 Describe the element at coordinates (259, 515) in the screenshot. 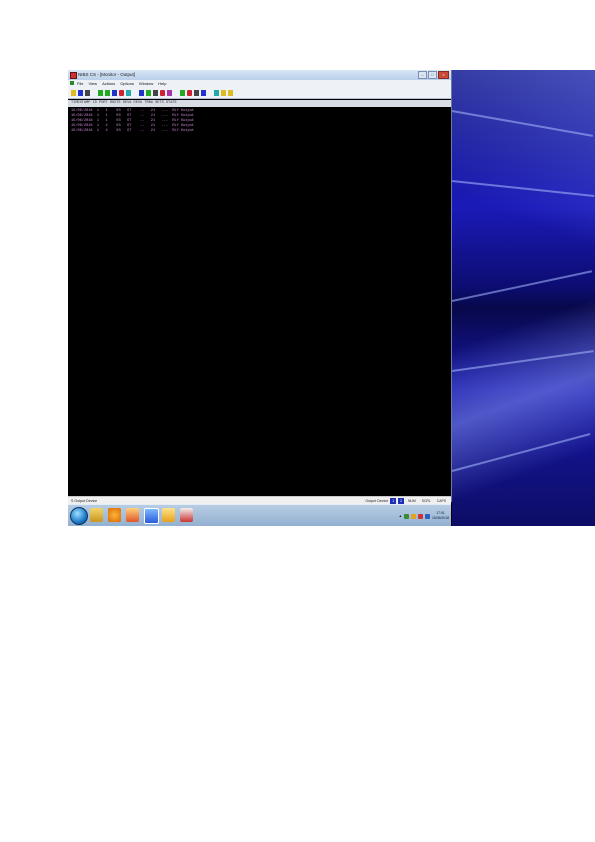

I see `taskbar: ▲ 17:51 15/06/2018` at that location.